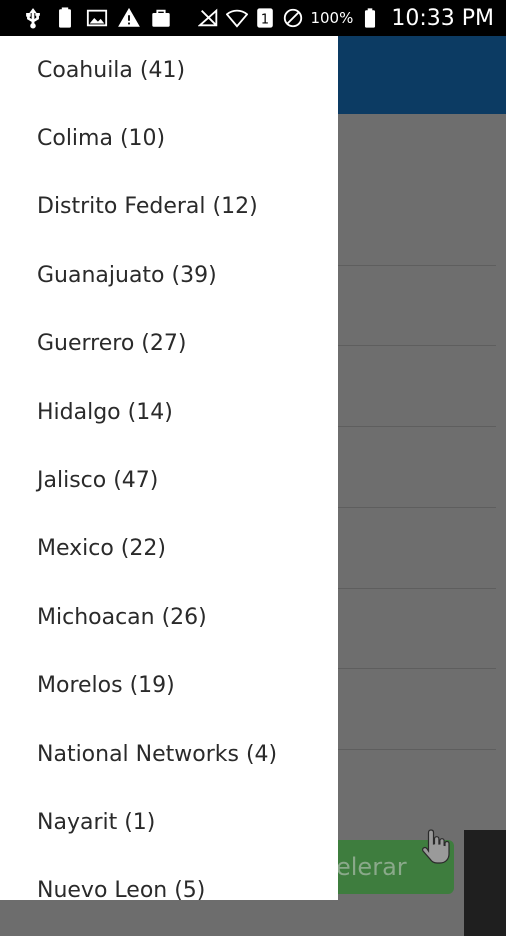 Image resolution: width=506 pixels, height=936 pixels. I want to click on drawer-item-label: Distrito Federal (12), so click(147, 207).